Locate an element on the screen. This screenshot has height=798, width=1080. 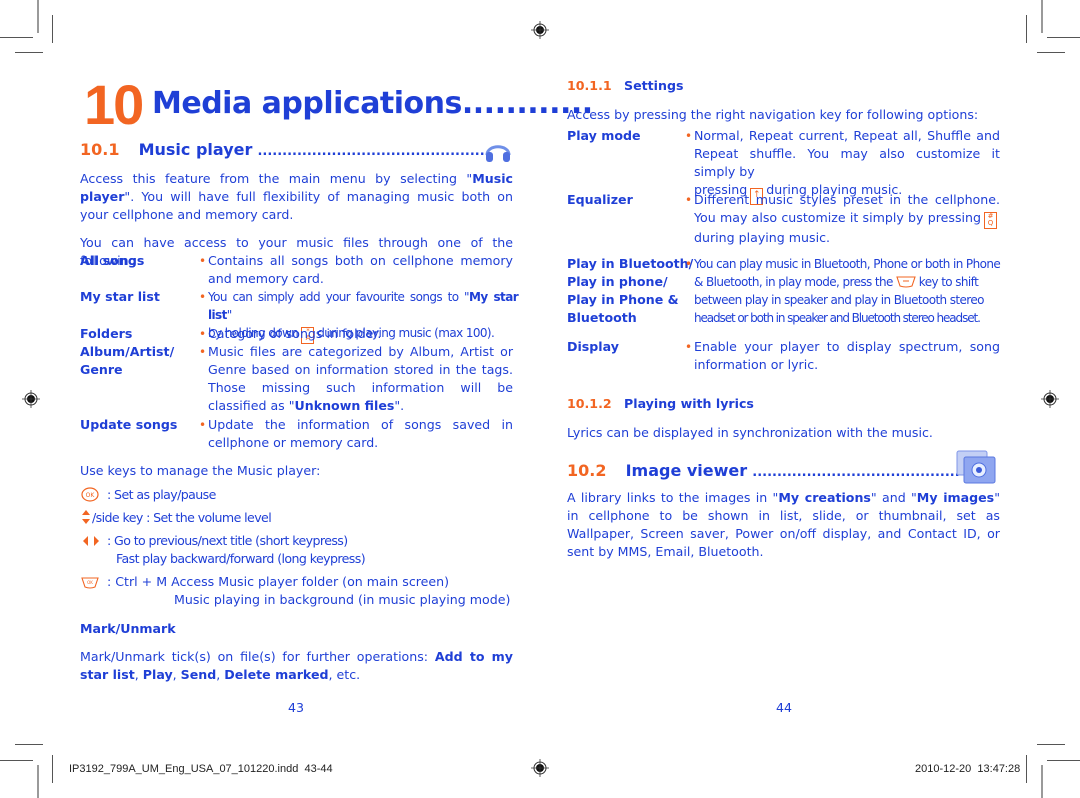
subsection-heading-settings: 10.1.1 Settings is located at coordinates (625, 85).